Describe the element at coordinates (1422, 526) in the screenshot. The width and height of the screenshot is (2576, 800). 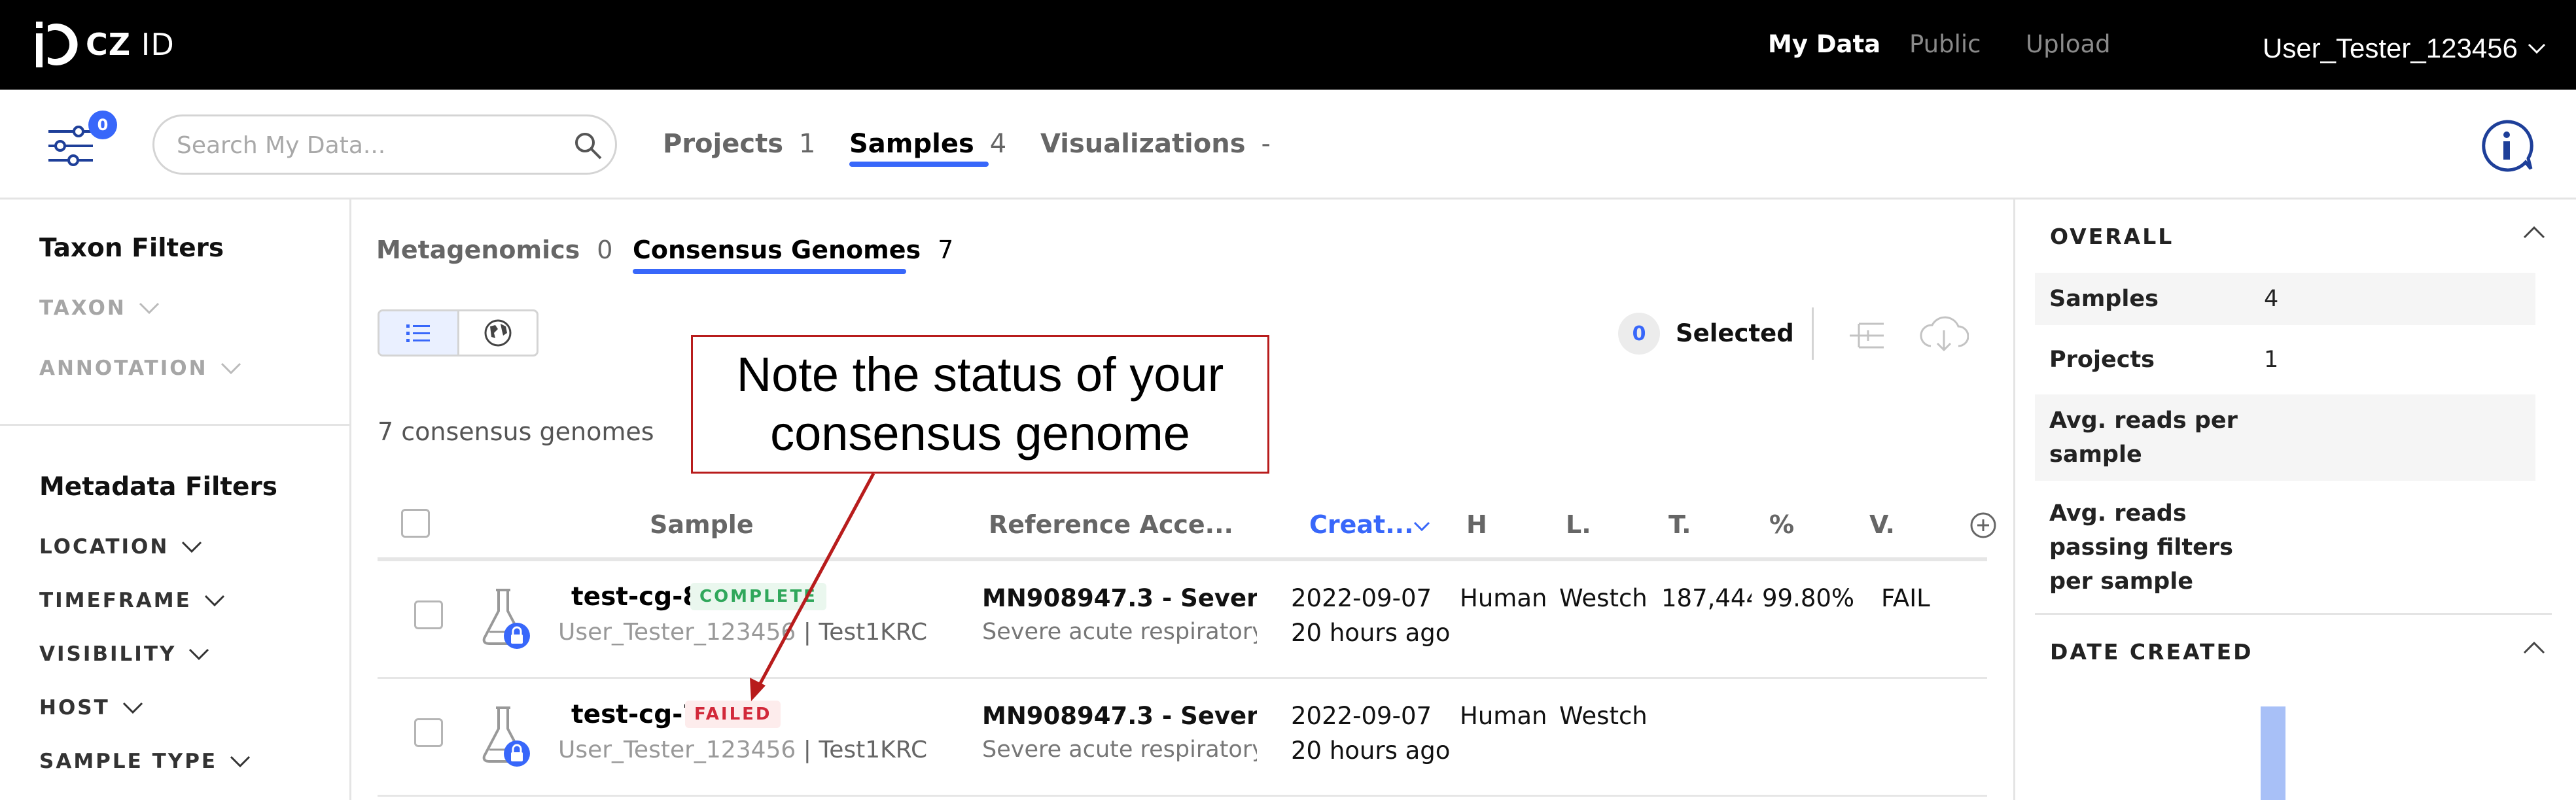
I see `sort-descending-icon` at that location.